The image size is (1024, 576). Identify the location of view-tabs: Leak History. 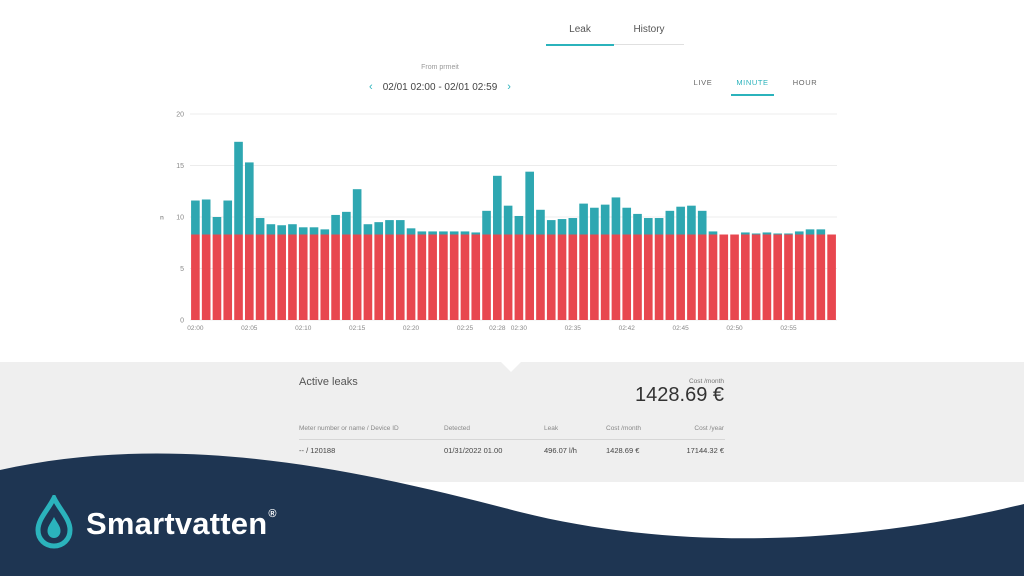
(616, 32).